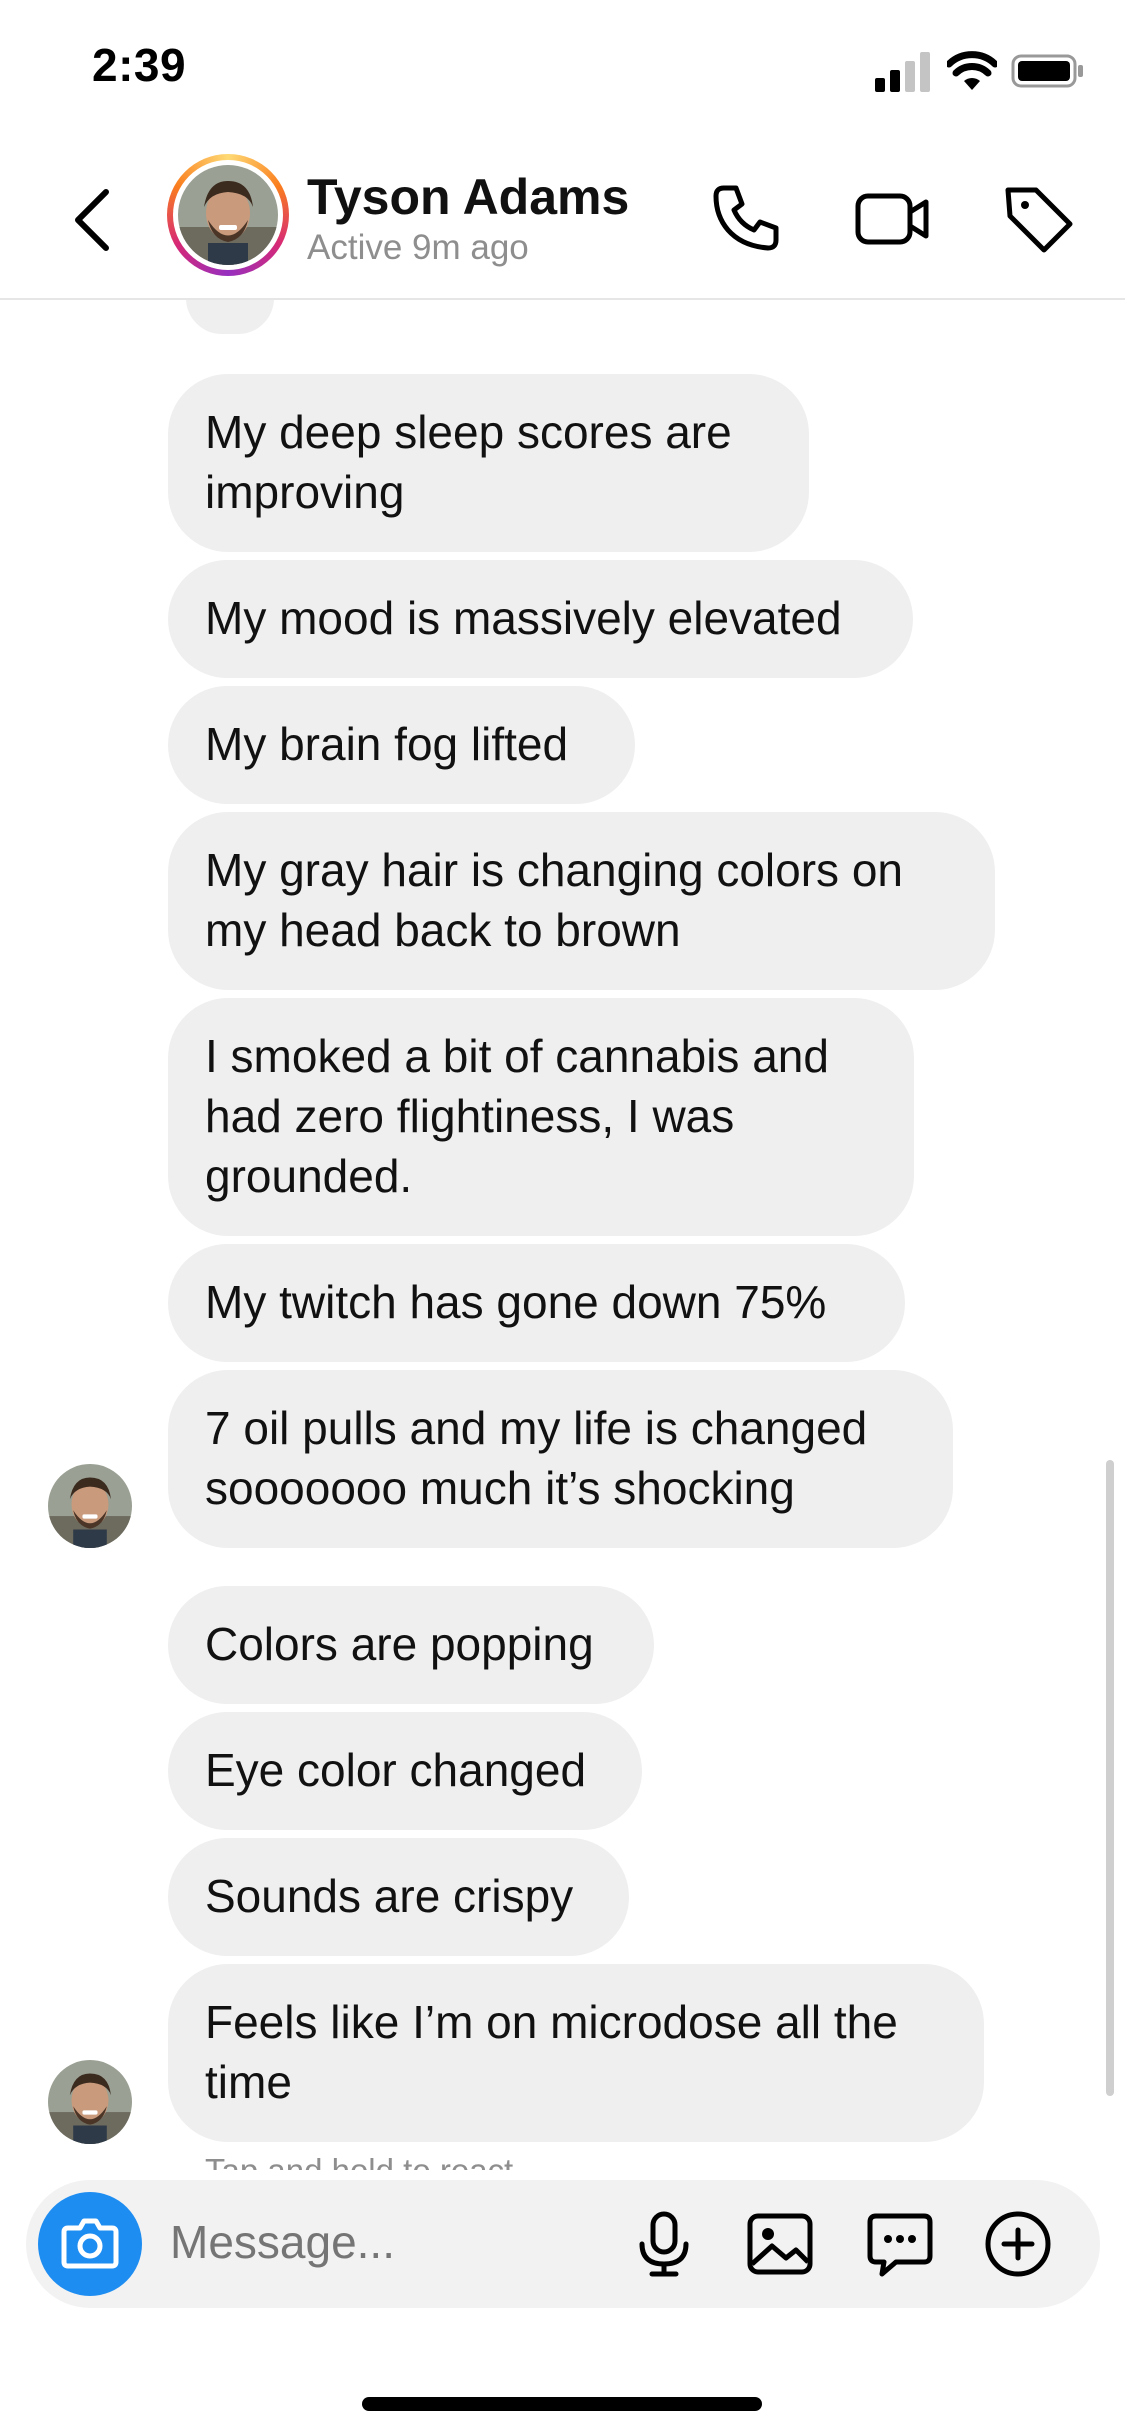 Image resolution: width=1125 pixels, height=2436 pixels. I want to click on tag-icon, so click(1039, 220).